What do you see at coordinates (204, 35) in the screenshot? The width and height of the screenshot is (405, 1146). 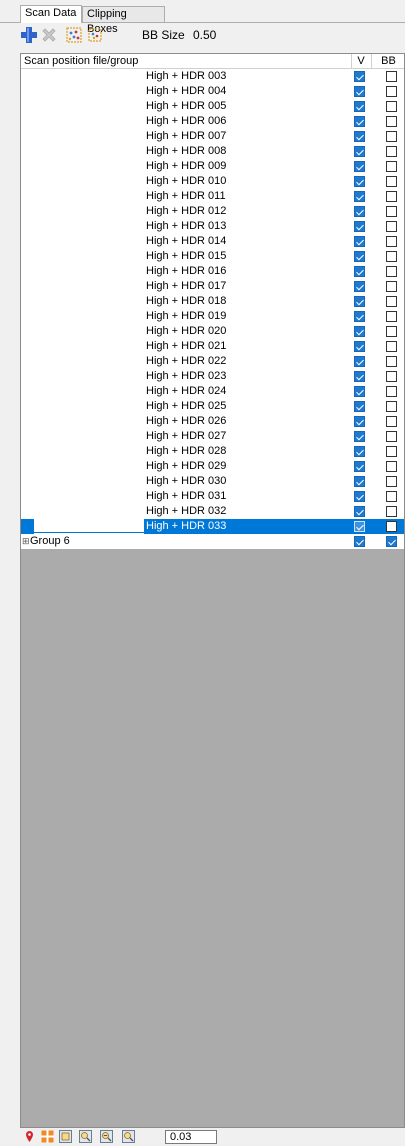 I see `bb-size-value: 0.50` at bounding box center [204, 35].